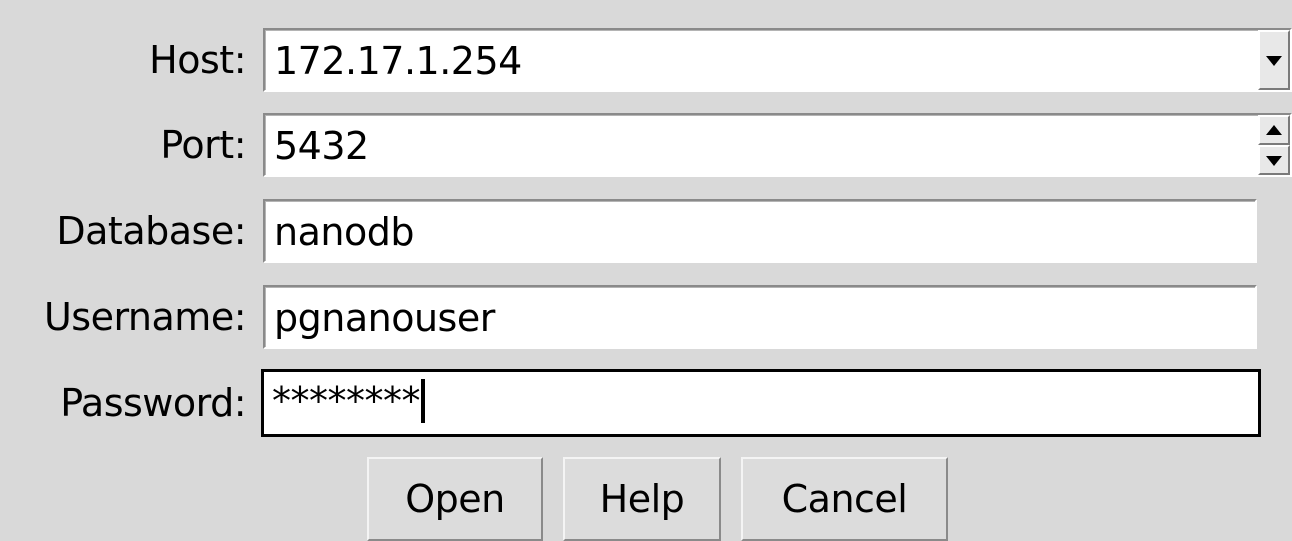  What do you see at coordinates (761, 403) in the screenshot?
I see `password-field: ********` at bounding box center [761, 403].